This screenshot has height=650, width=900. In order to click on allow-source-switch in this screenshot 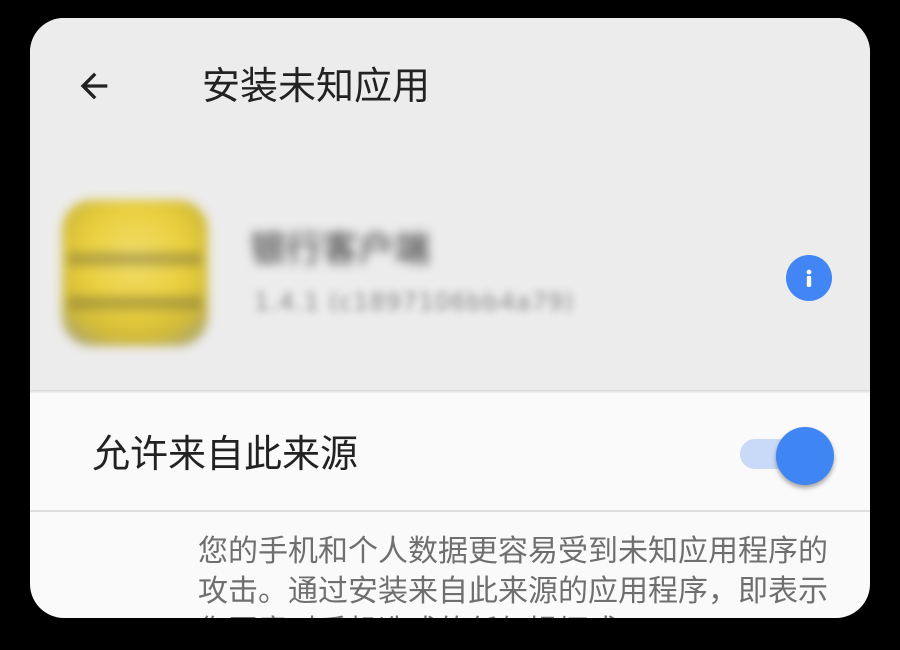, I will do `click(786, 456)`.